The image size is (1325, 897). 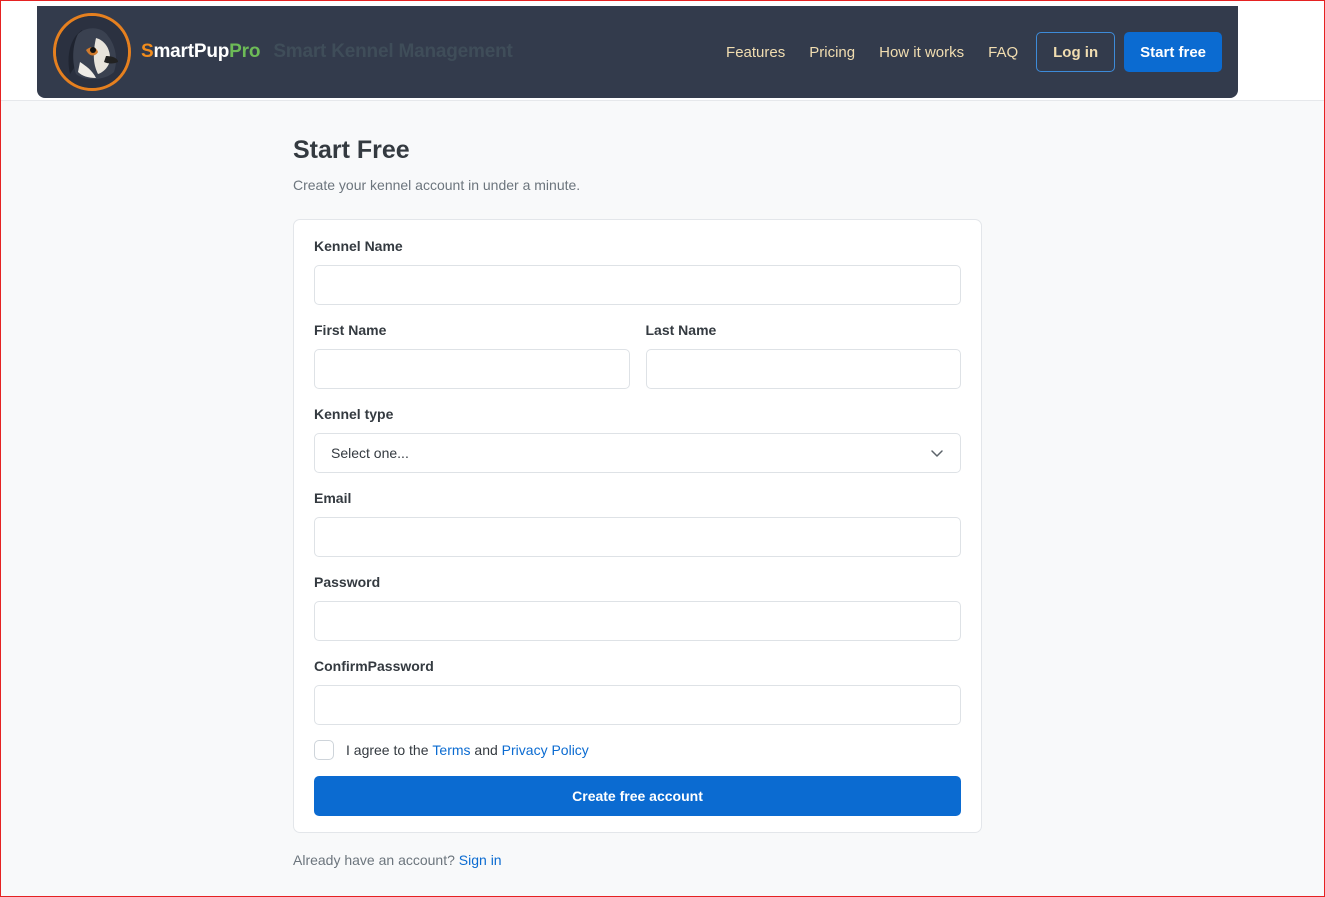 I want to click on name-row: First Name Last Name, so click(x=637, y=364).